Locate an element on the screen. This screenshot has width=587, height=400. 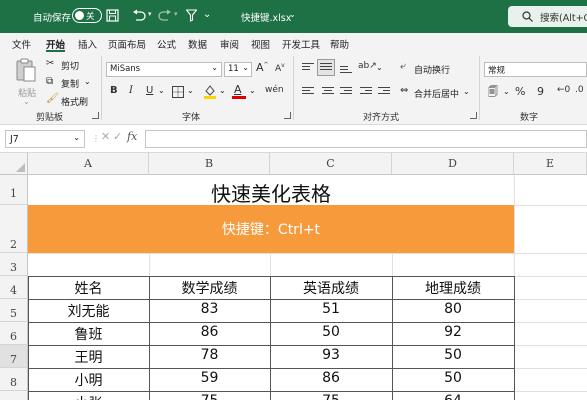
table-cell: 75 is located at coordinates (209, 396).